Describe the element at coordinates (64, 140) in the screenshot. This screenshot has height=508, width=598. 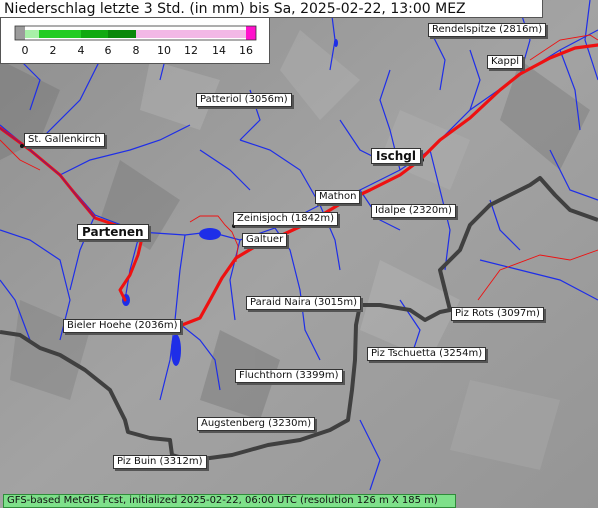
I see `label-st-gallenkirch: St. Gallenkirch` at that location.